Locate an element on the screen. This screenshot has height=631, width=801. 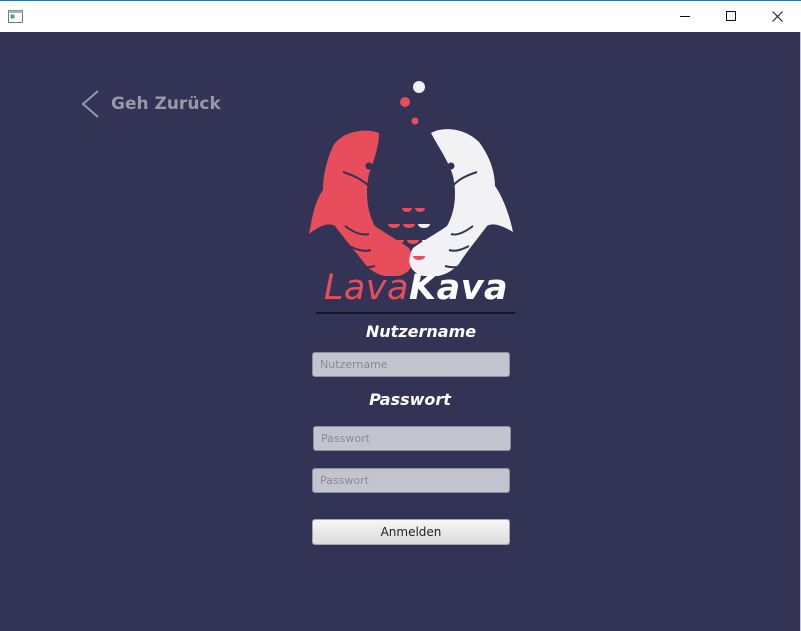
two-fish-logo is located at coordinates (411, 178).